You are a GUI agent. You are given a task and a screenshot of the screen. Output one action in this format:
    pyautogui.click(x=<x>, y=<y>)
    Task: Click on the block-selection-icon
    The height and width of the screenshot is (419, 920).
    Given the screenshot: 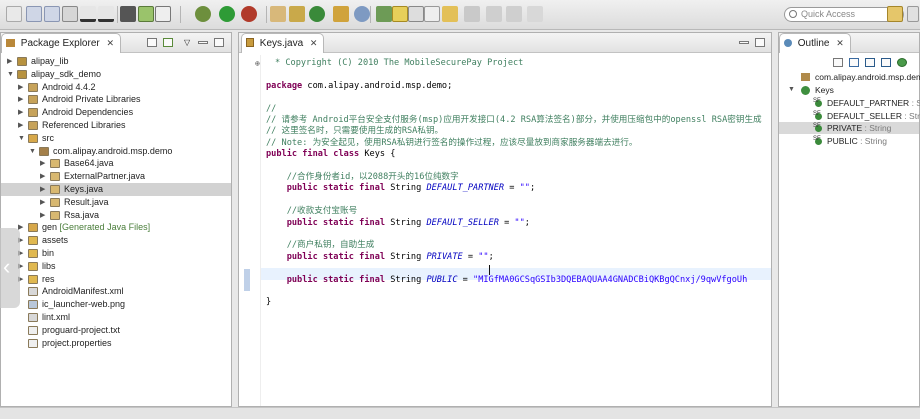 What is the action you would take?
    pyautogui.click(x=416, y=14)
    